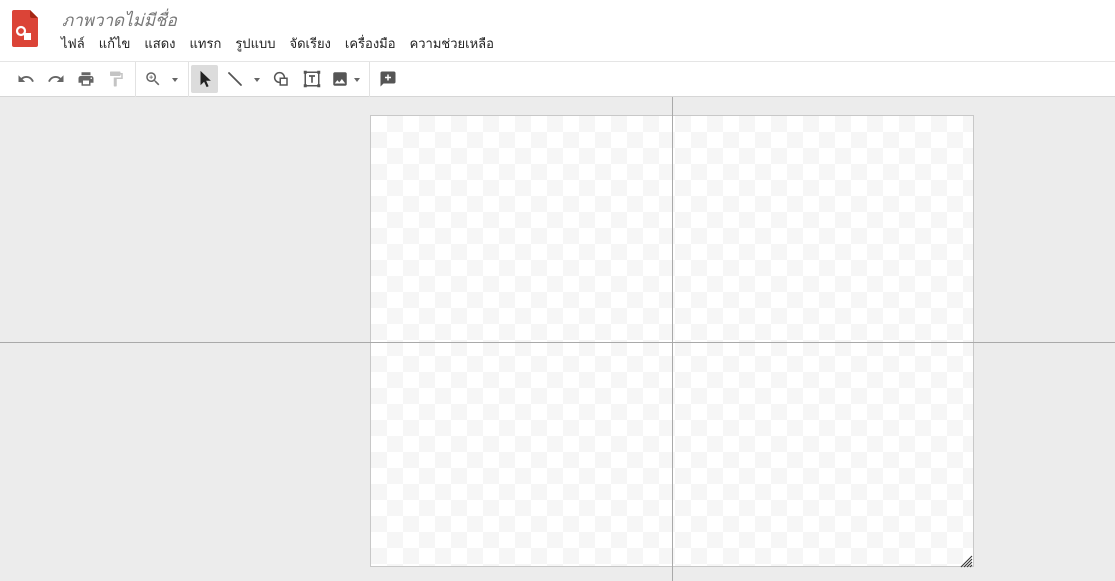  I want to click on menu-arrange: จัดเรียง, so click(309, 45).